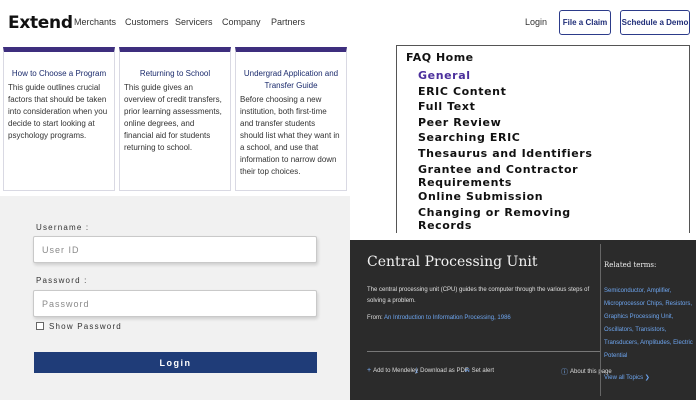 This screenshot has width=700, height=400. What do you see at coordinates (396, 370) in the screenshot?
I see `add-mendeley-label: Add to Mendeley` at bounding box center [396, 370].